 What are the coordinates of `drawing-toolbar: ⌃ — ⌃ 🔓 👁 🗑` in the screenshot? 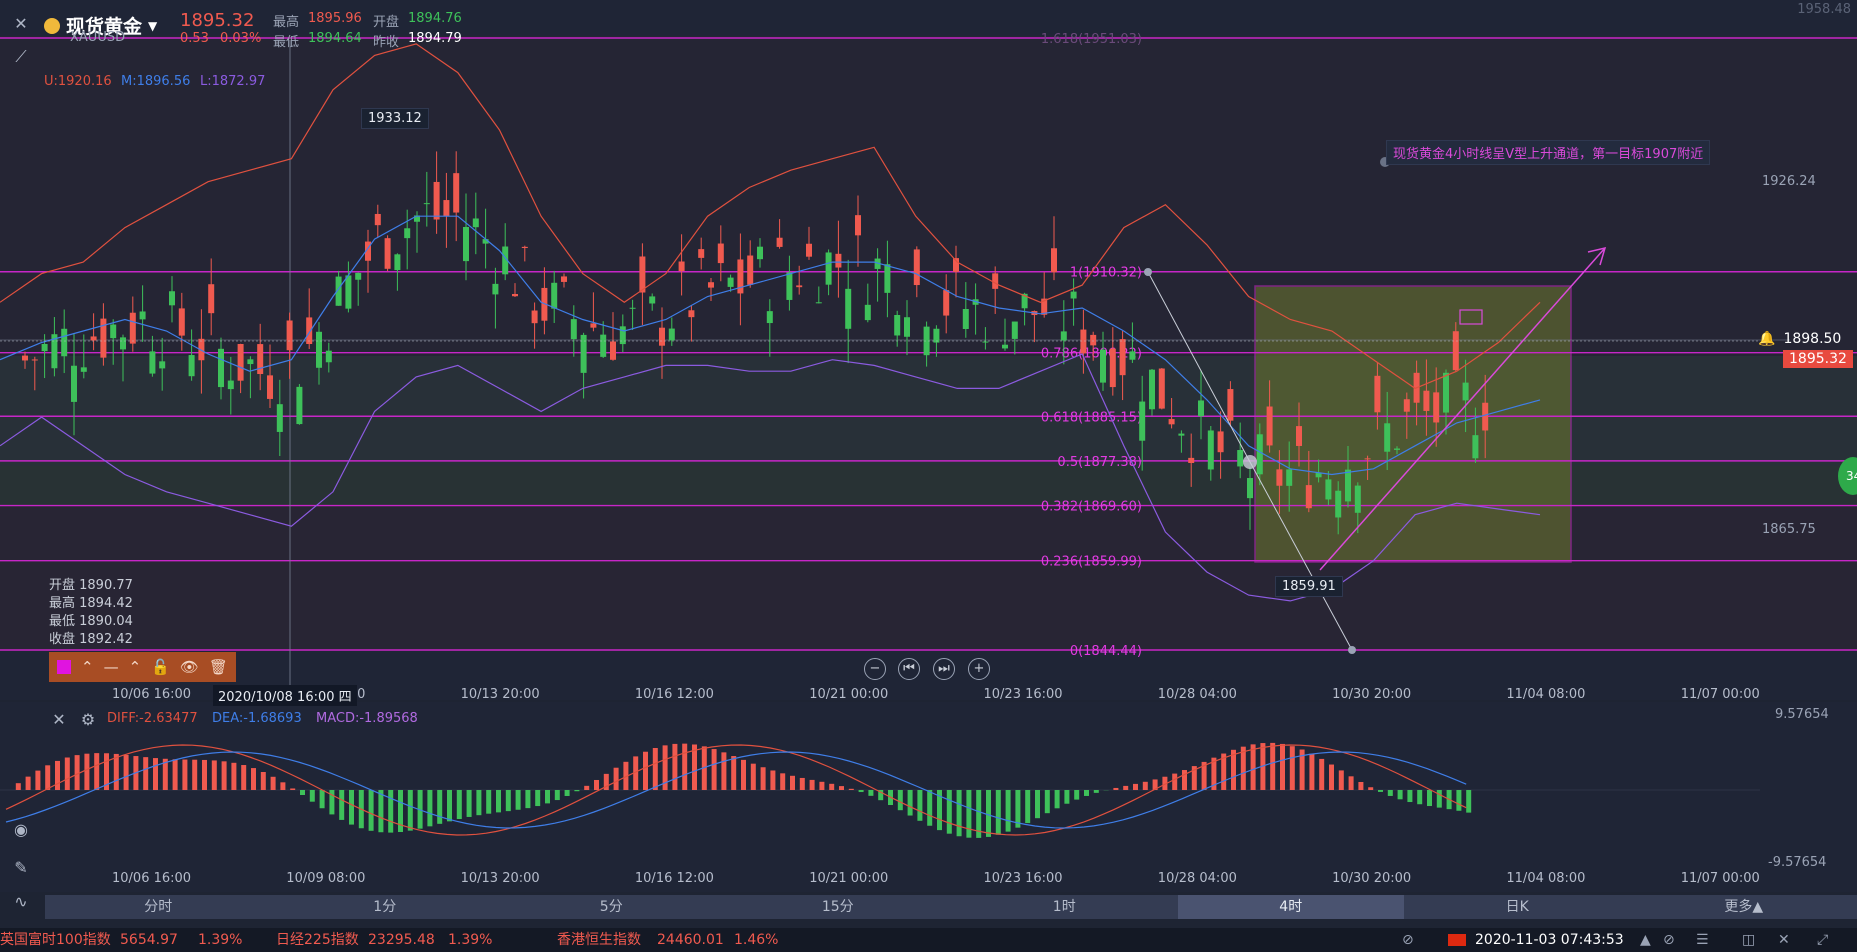 It's located at (142, 667).